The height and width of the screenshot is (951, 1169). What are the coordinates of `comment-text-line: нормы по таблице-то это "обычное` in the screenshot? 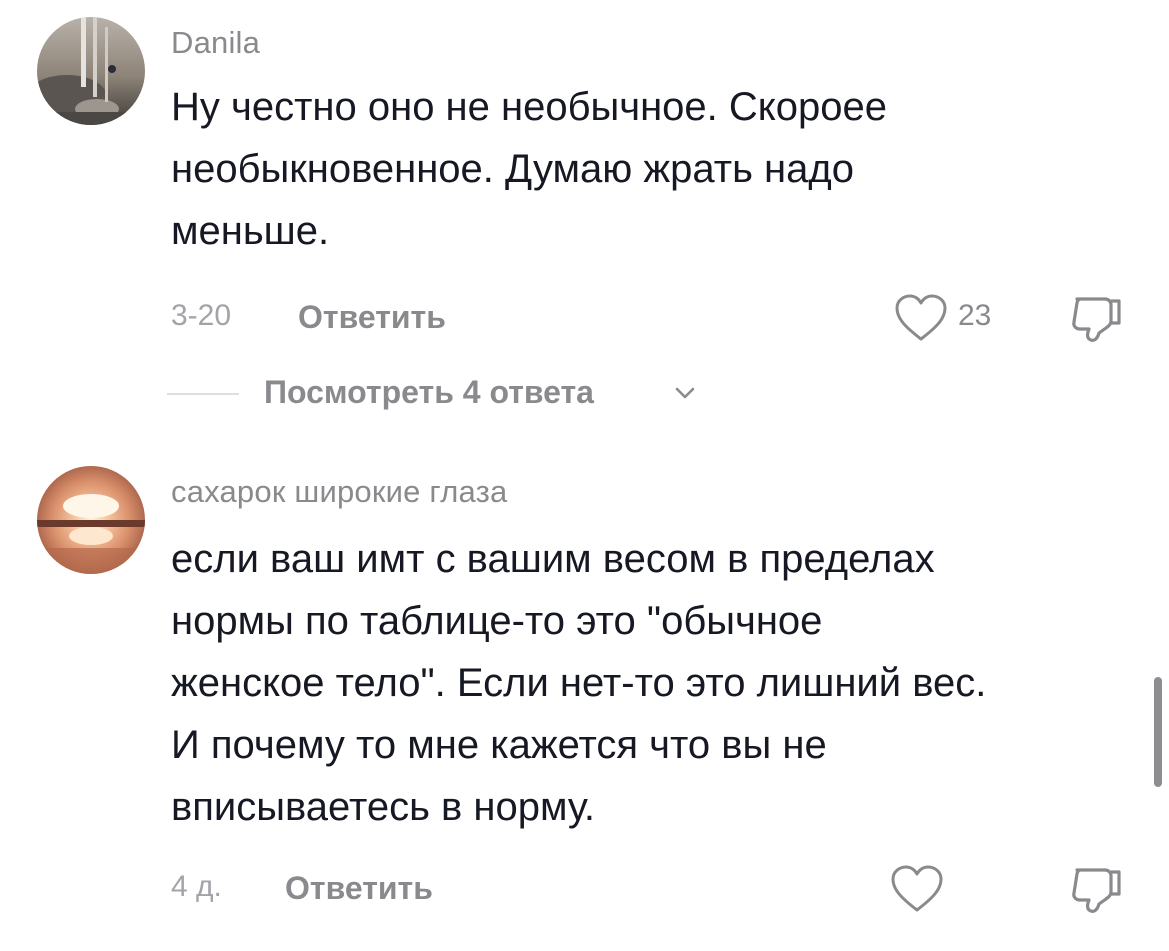 It's located at (497, 621).